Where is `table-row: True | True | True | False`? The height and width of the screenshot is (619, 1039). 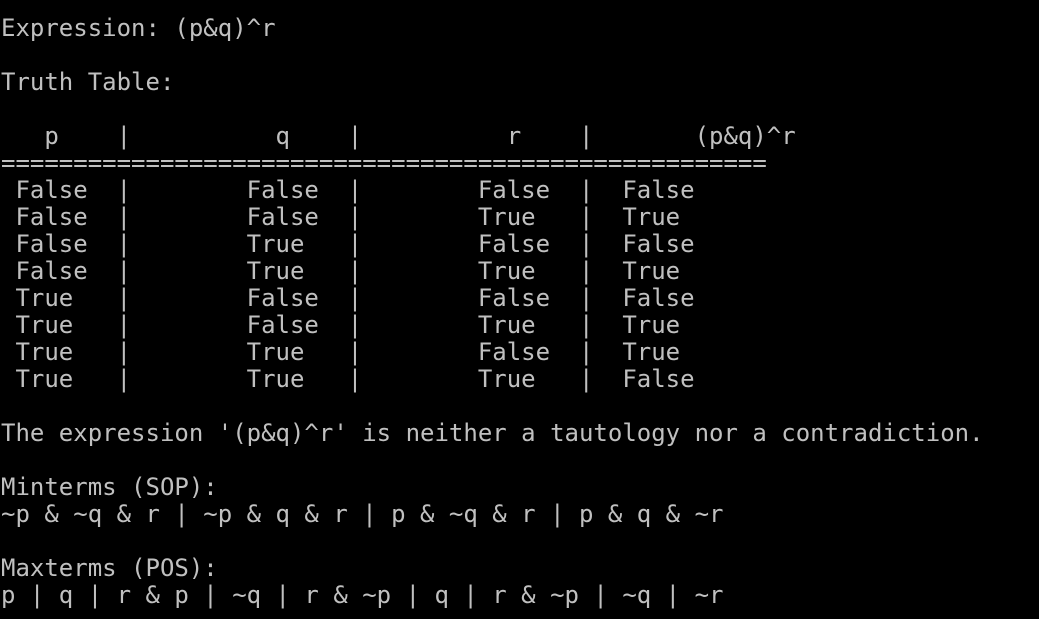
table-row: True | True | True | False is located at coordinates (348, 379).